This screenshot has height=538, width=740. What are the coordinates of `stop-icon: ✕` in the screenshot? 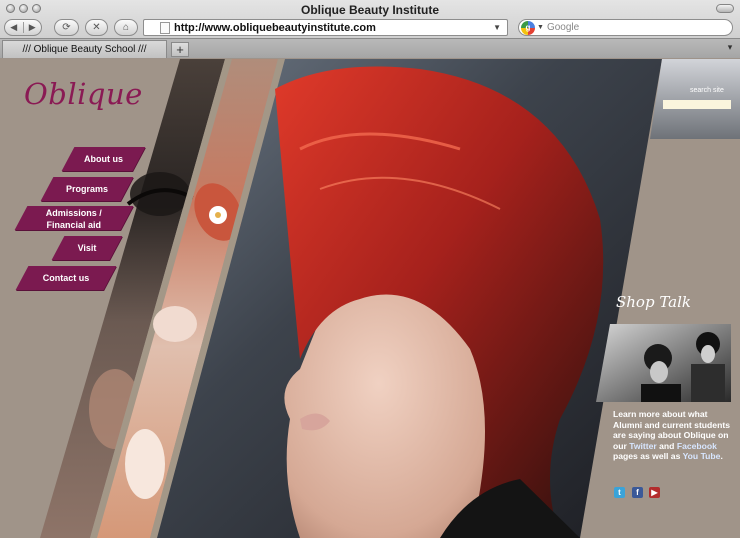 It's located at (96, 27).